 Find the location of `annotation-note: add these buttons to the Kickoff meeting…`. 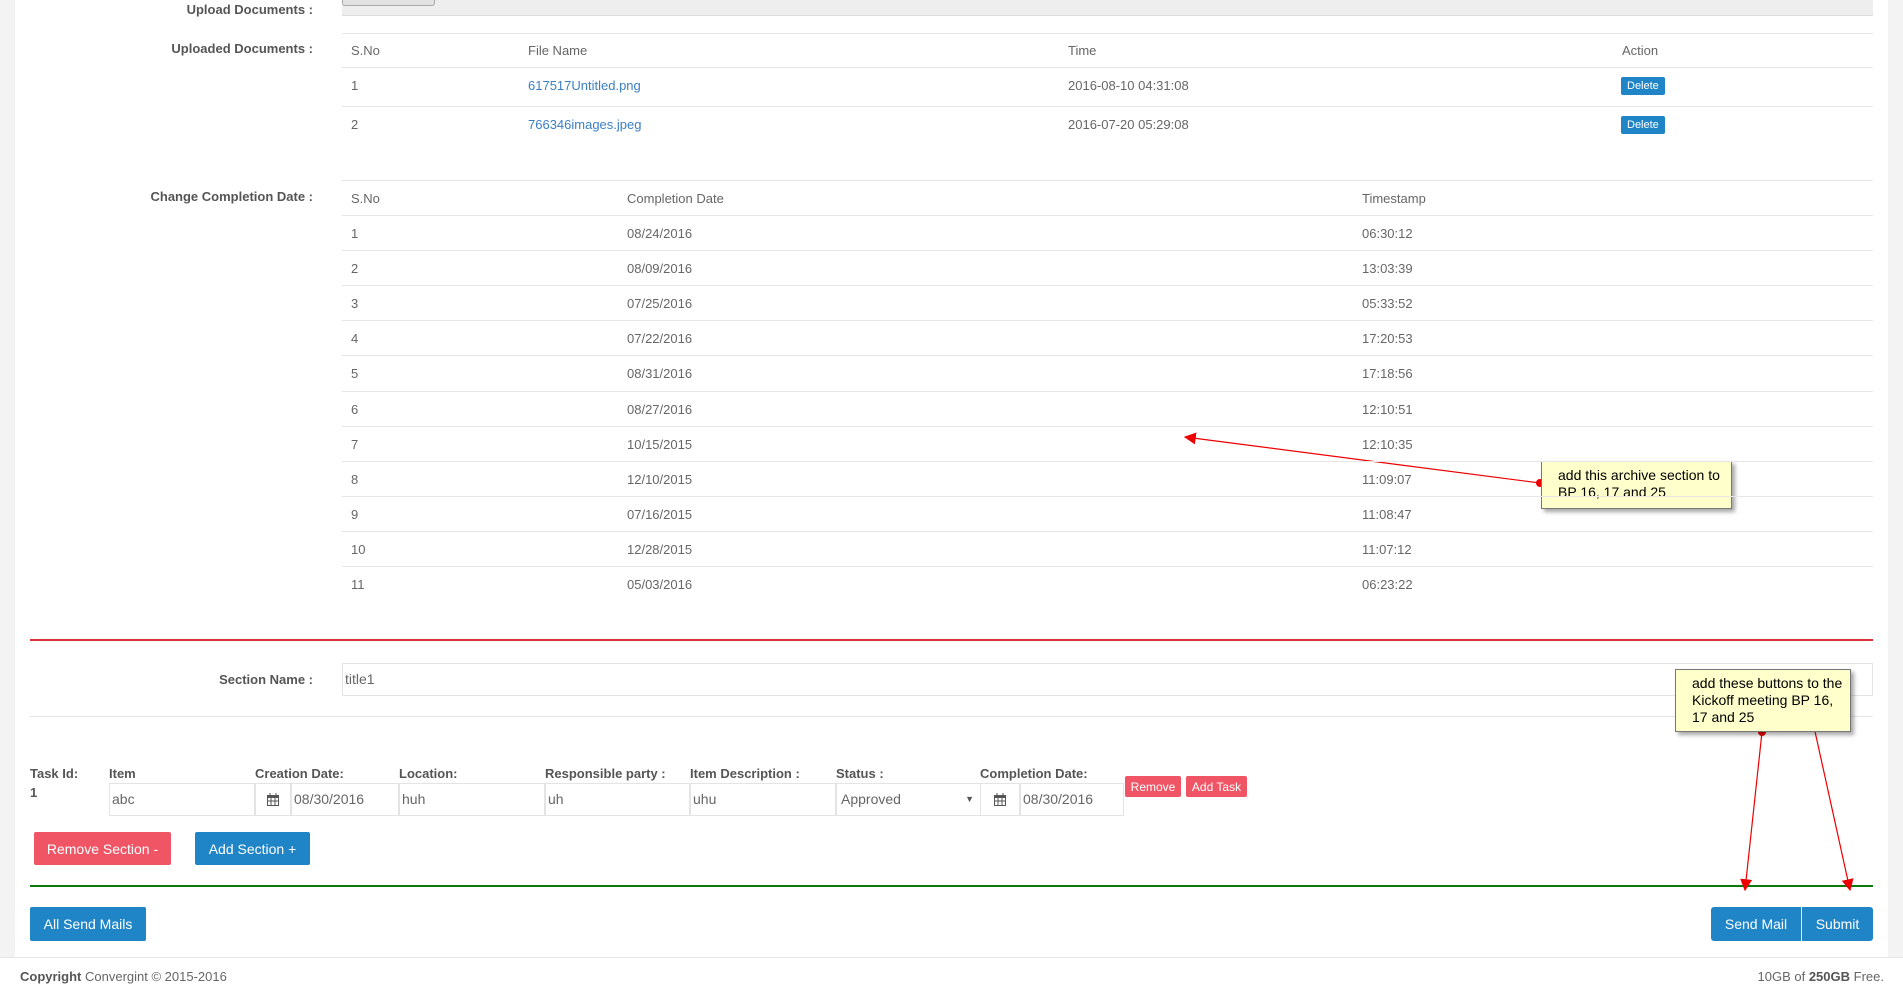

annotation-note: add these buttons to the Kickoff meeting… is located at coordinates (1763, 700).